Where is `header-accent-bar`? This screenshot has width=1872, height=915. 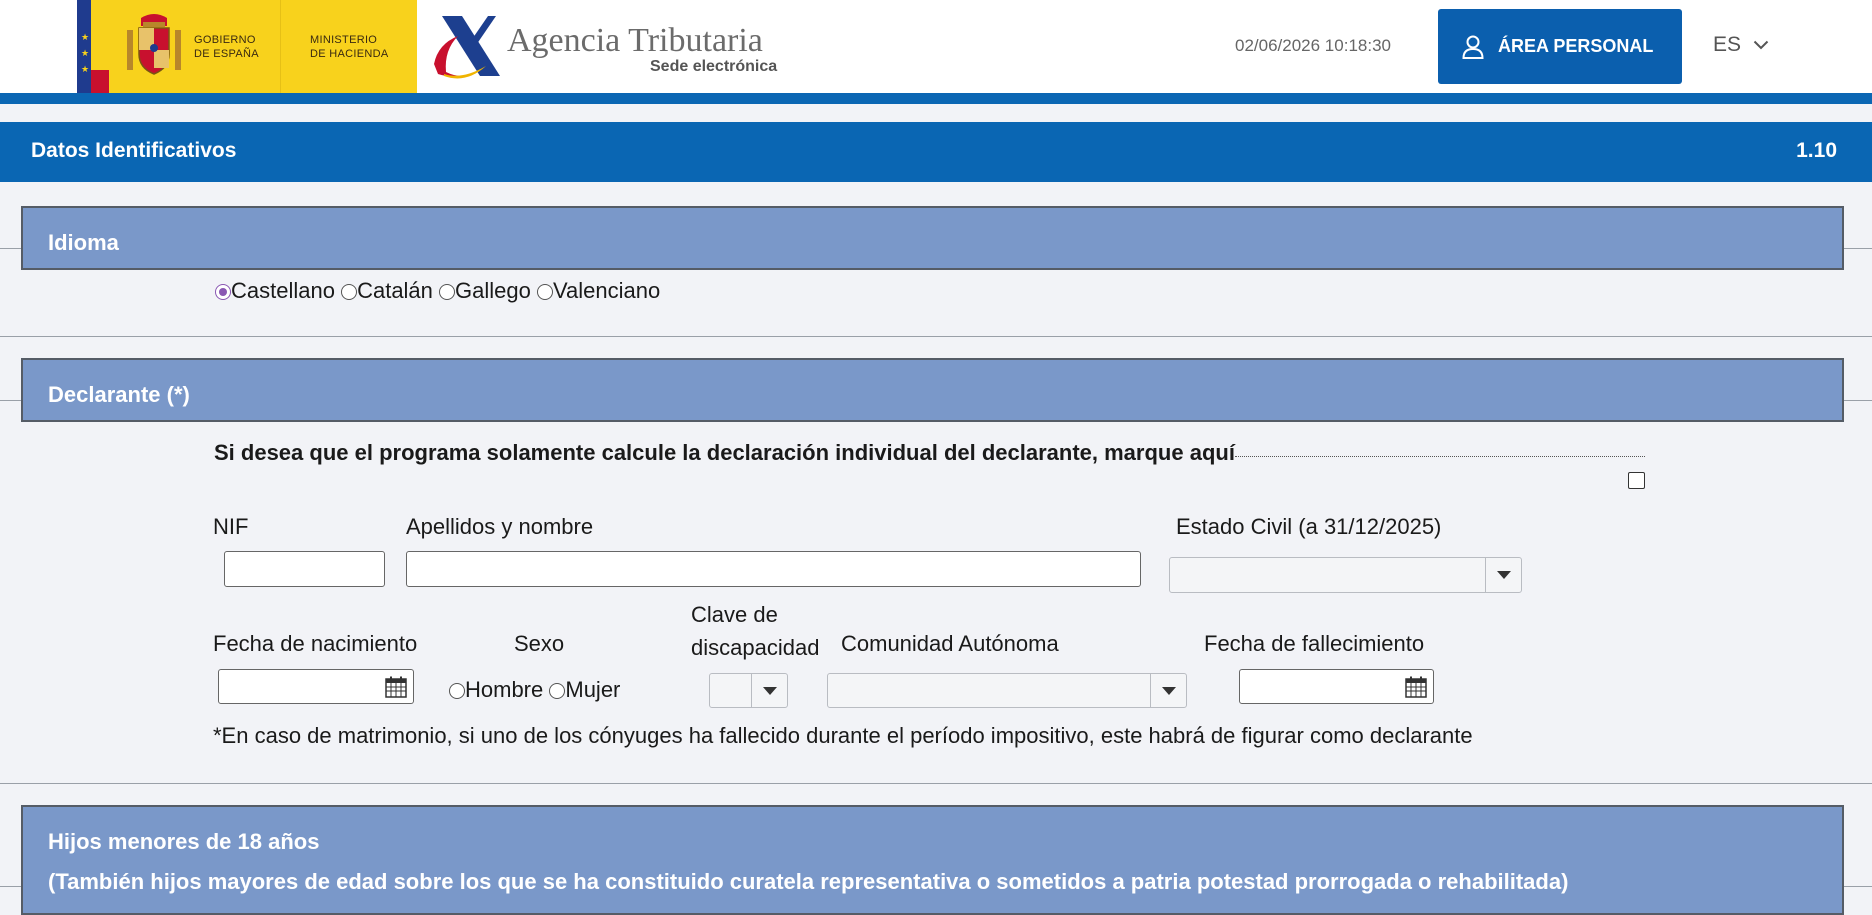 header-accent-bar is located at coordinates (936, 98).